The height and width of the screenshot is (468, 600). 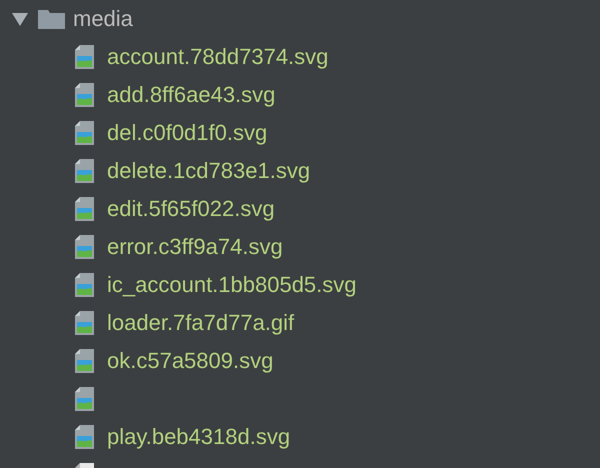 What do you see at coordinates (200, 323) in the screenshot?
I see `file-name: loader.7fa7d77a.gif` at bounding box center [200, 323].